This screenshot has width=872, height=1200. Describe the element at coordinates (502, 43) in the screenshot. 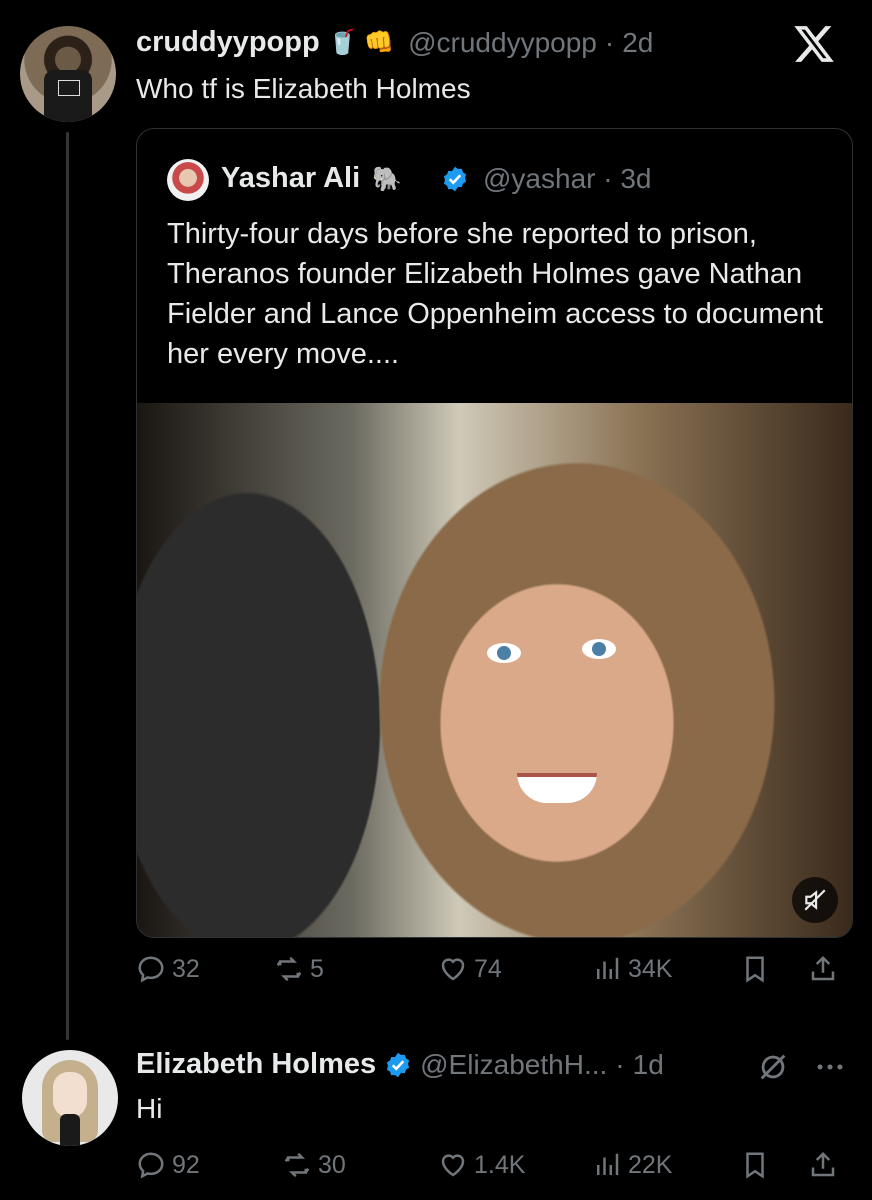

I see `post1-handle: @cruddyypopp` at that location.